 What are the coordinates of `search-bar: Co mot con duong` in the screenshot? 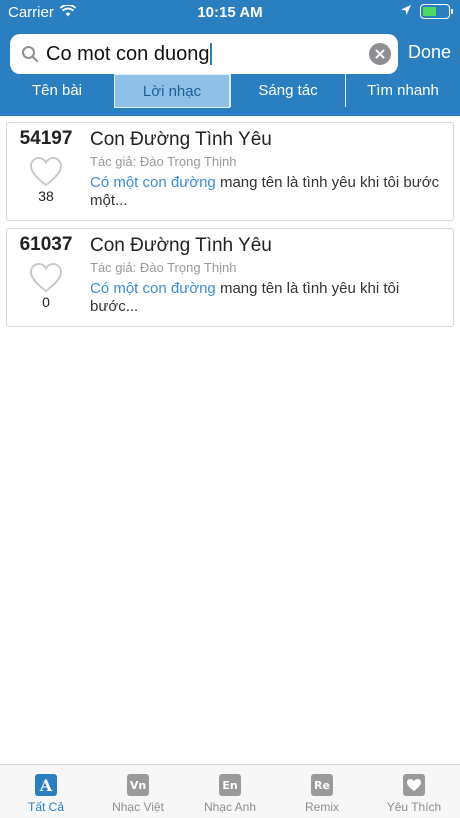 It's located at (204, 54).